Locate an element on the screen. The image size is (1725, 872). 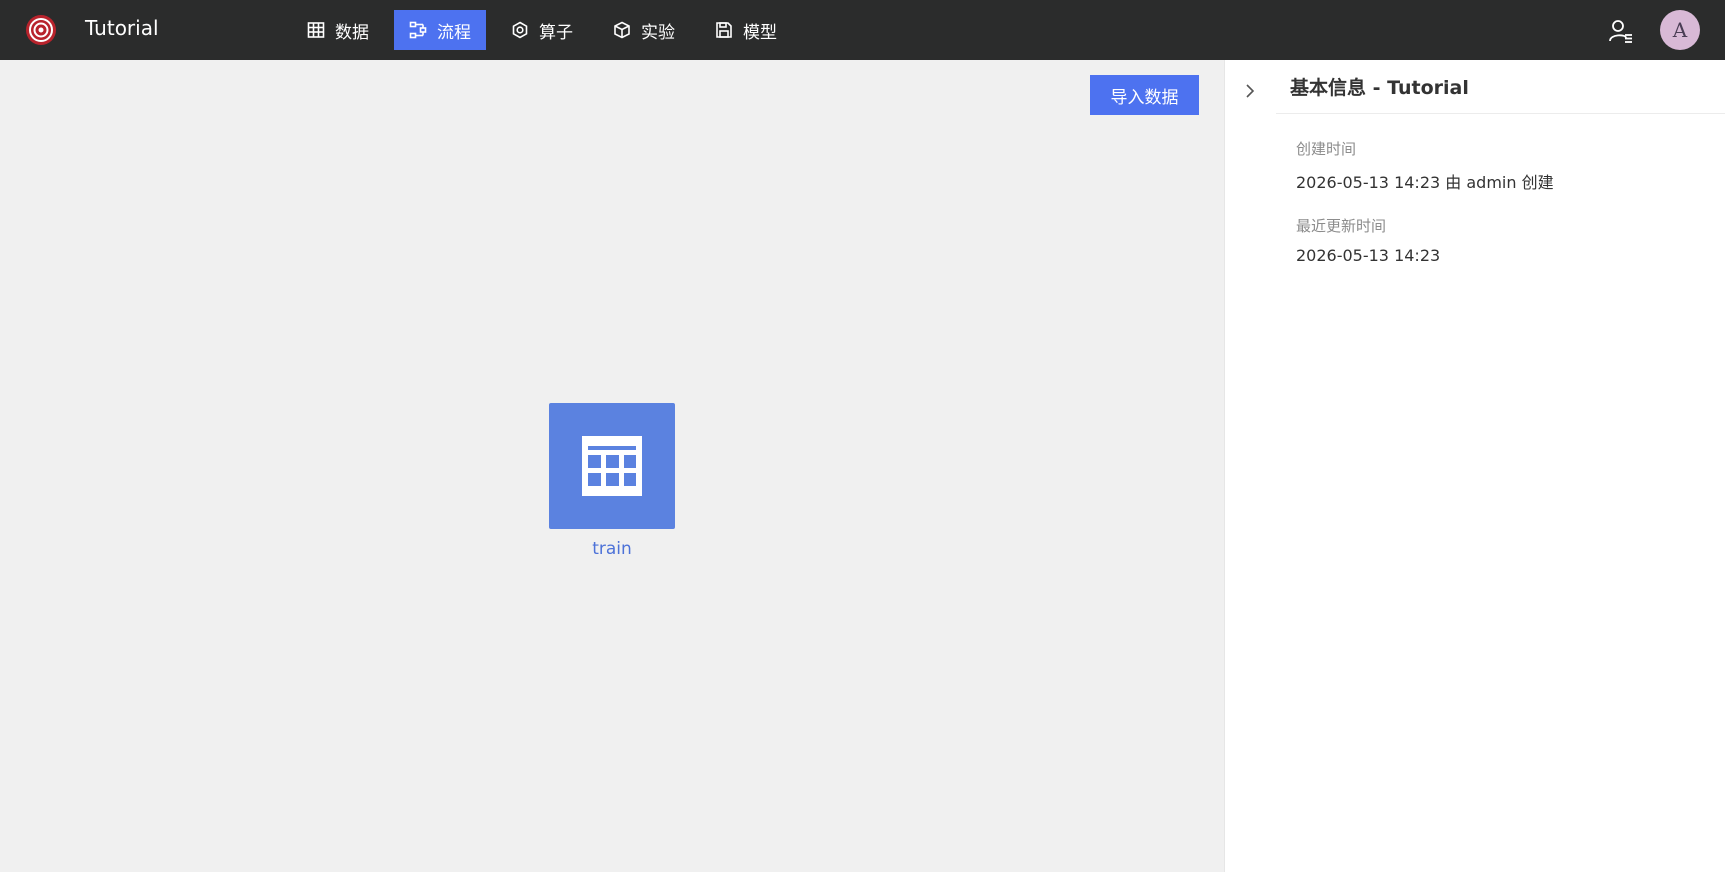
nav-item-experiments: 实验 is located at coordinates (644, 30).